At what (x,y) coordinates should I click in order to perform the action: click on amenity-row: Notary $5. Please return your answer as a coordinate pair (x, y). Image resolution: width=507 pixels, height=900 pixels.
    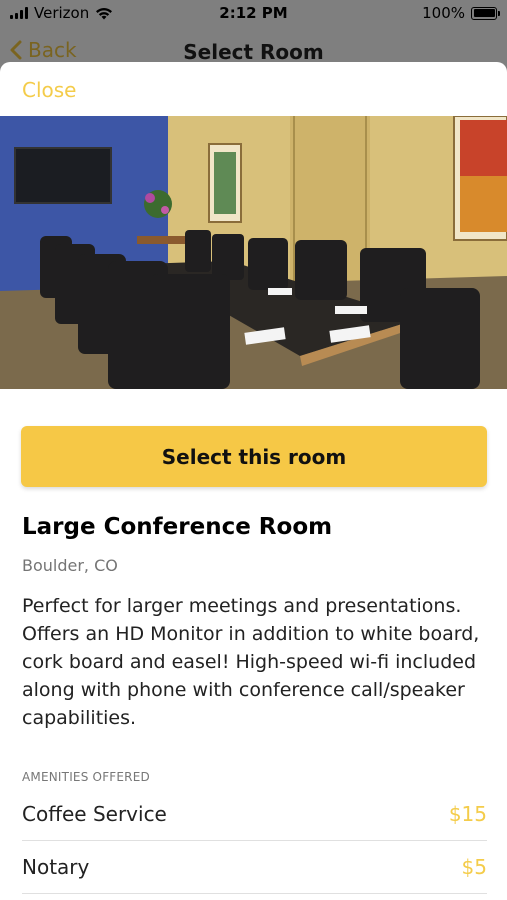
    Looking at the image, I should click on (254, 867).